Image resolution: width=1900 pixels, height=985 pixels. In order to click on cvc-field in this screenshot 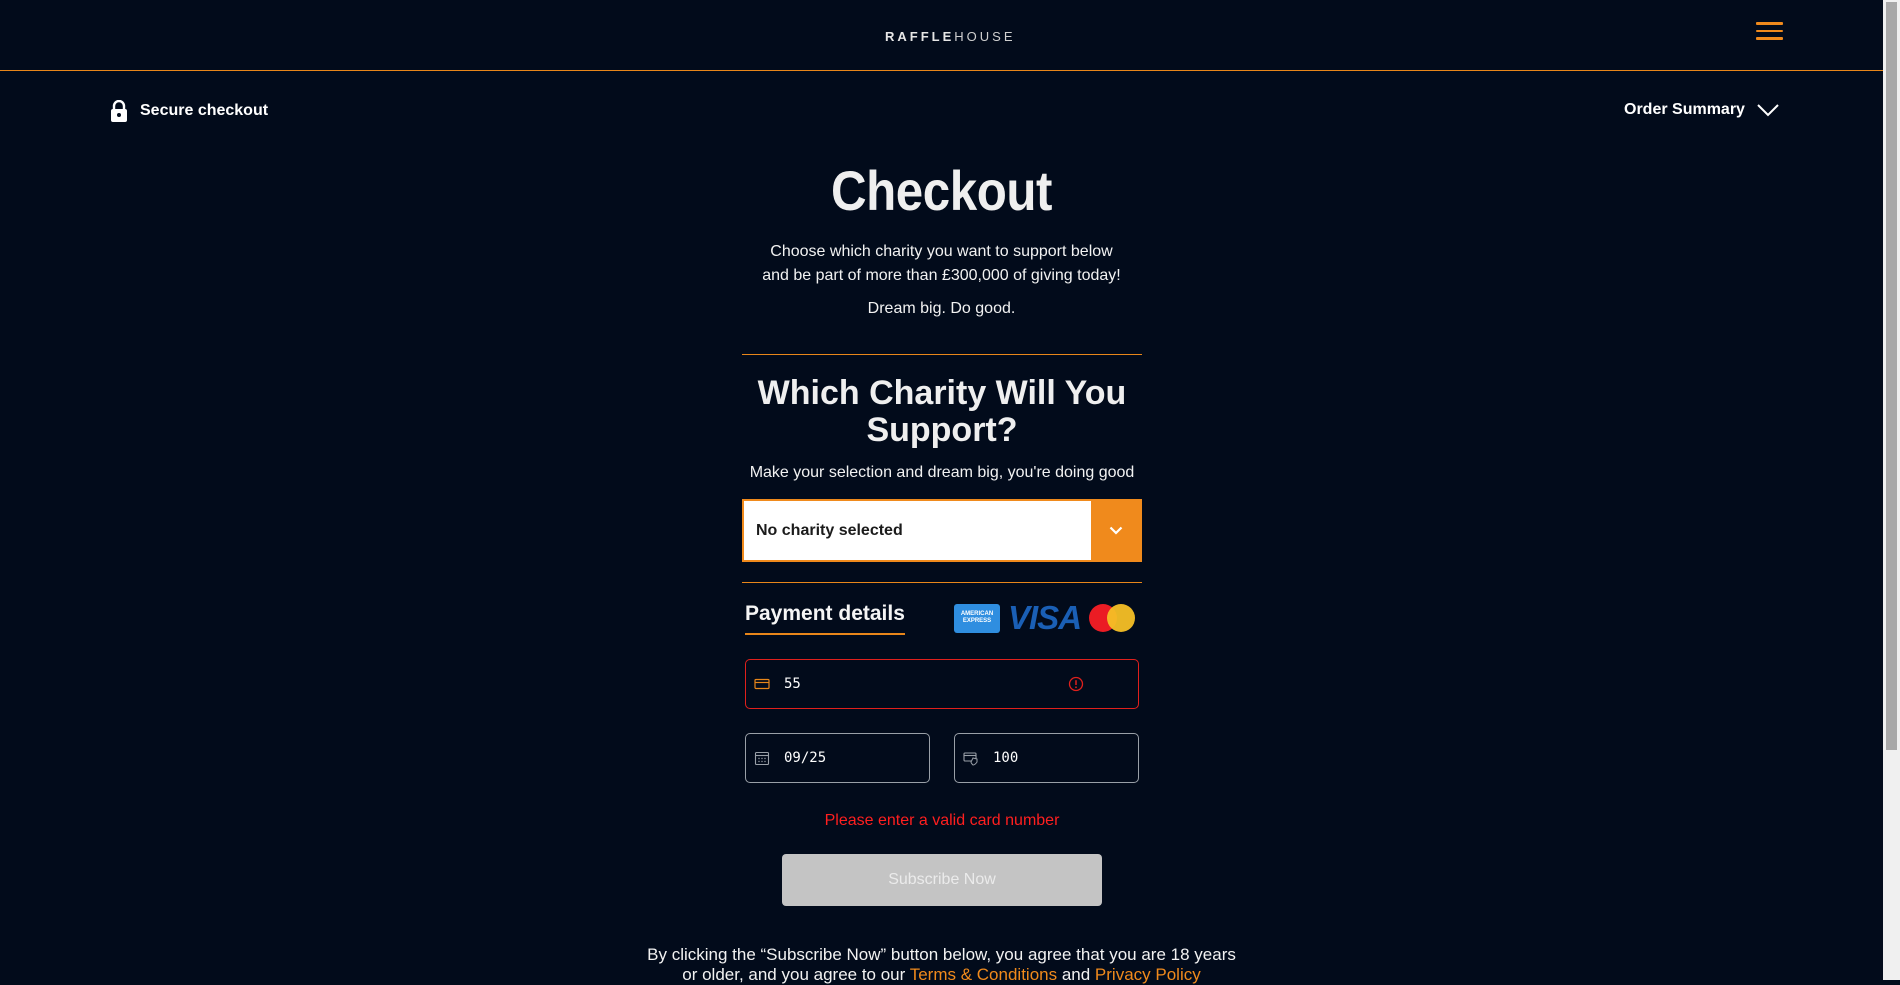, I will do `click(1046, 758)`.